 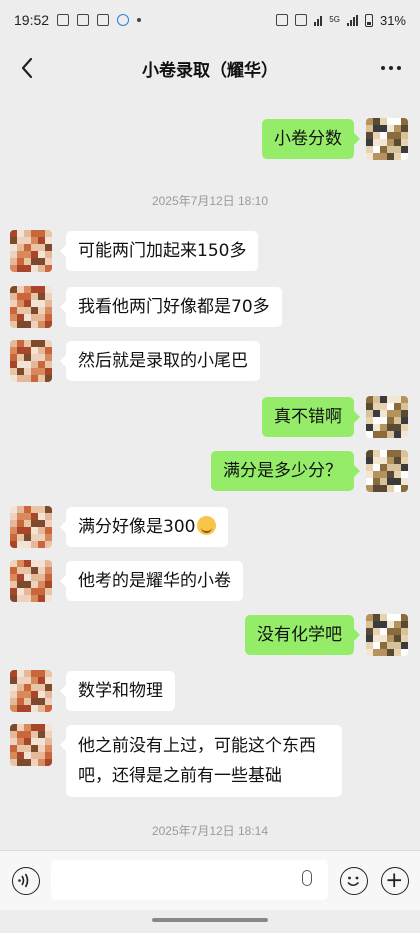 I want to click on status-time: 19:52, so click(x=32, y=20).